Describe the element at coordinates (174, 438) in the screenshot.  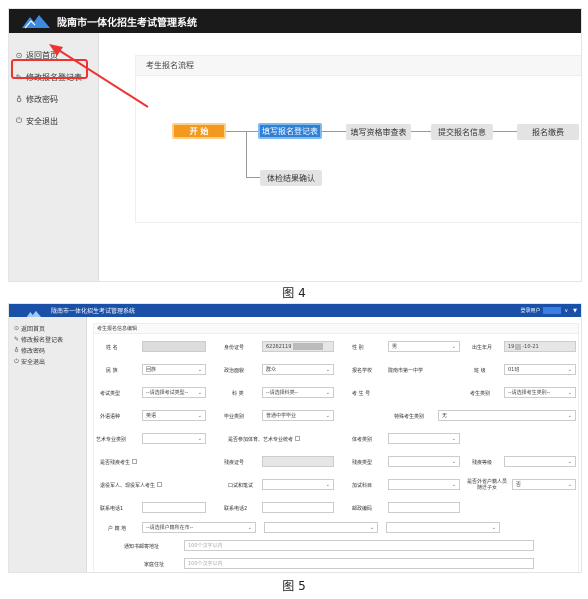
I see `art-pro-select: ⌄` at that location.